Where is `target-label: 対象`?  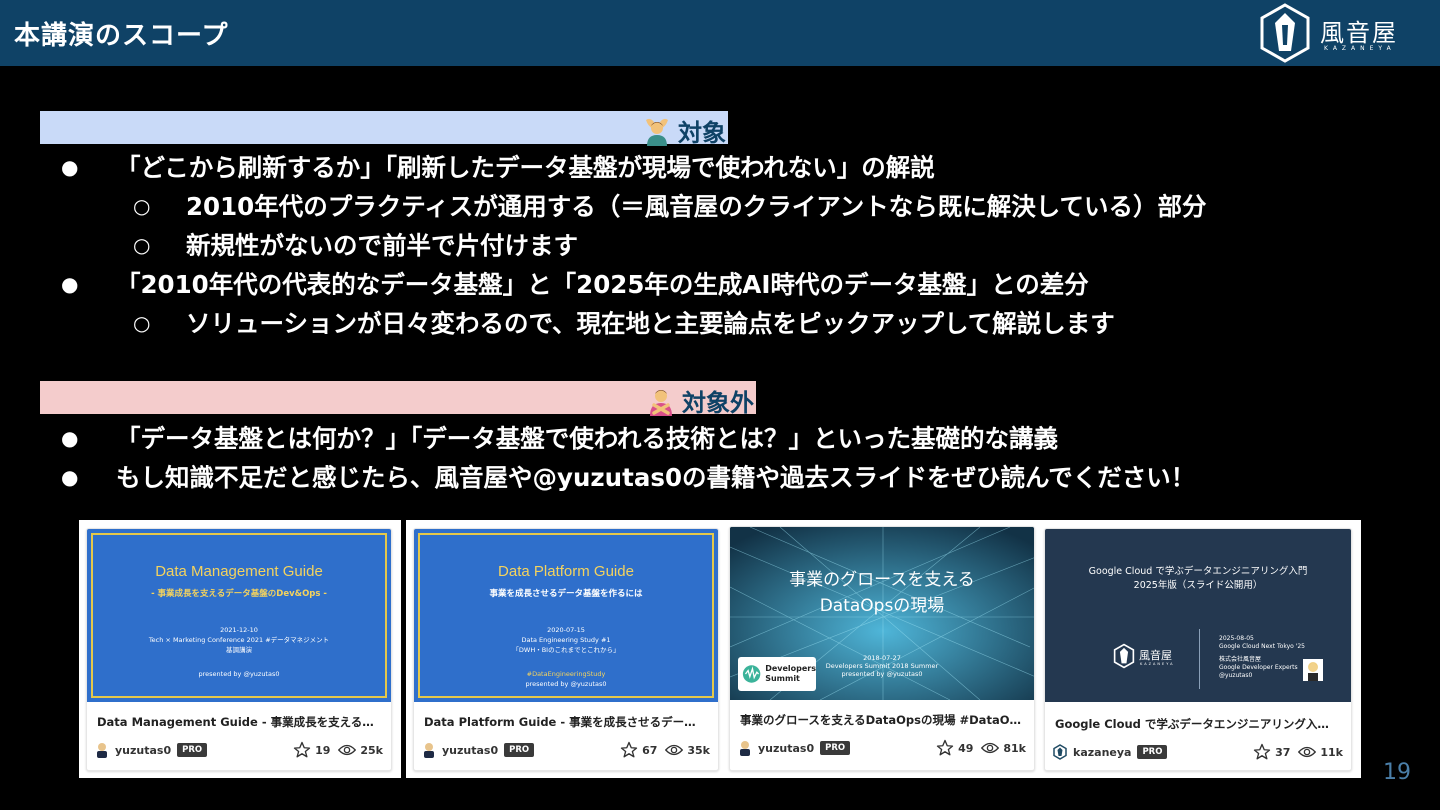
target-label: 対象 is located at coordinates (702, 133).